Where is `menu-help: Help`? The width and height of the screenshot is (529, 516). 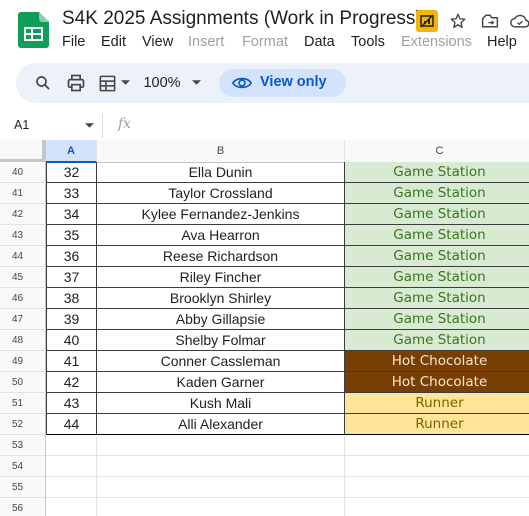 menu-help: Help is located at coordinates (502, 42).